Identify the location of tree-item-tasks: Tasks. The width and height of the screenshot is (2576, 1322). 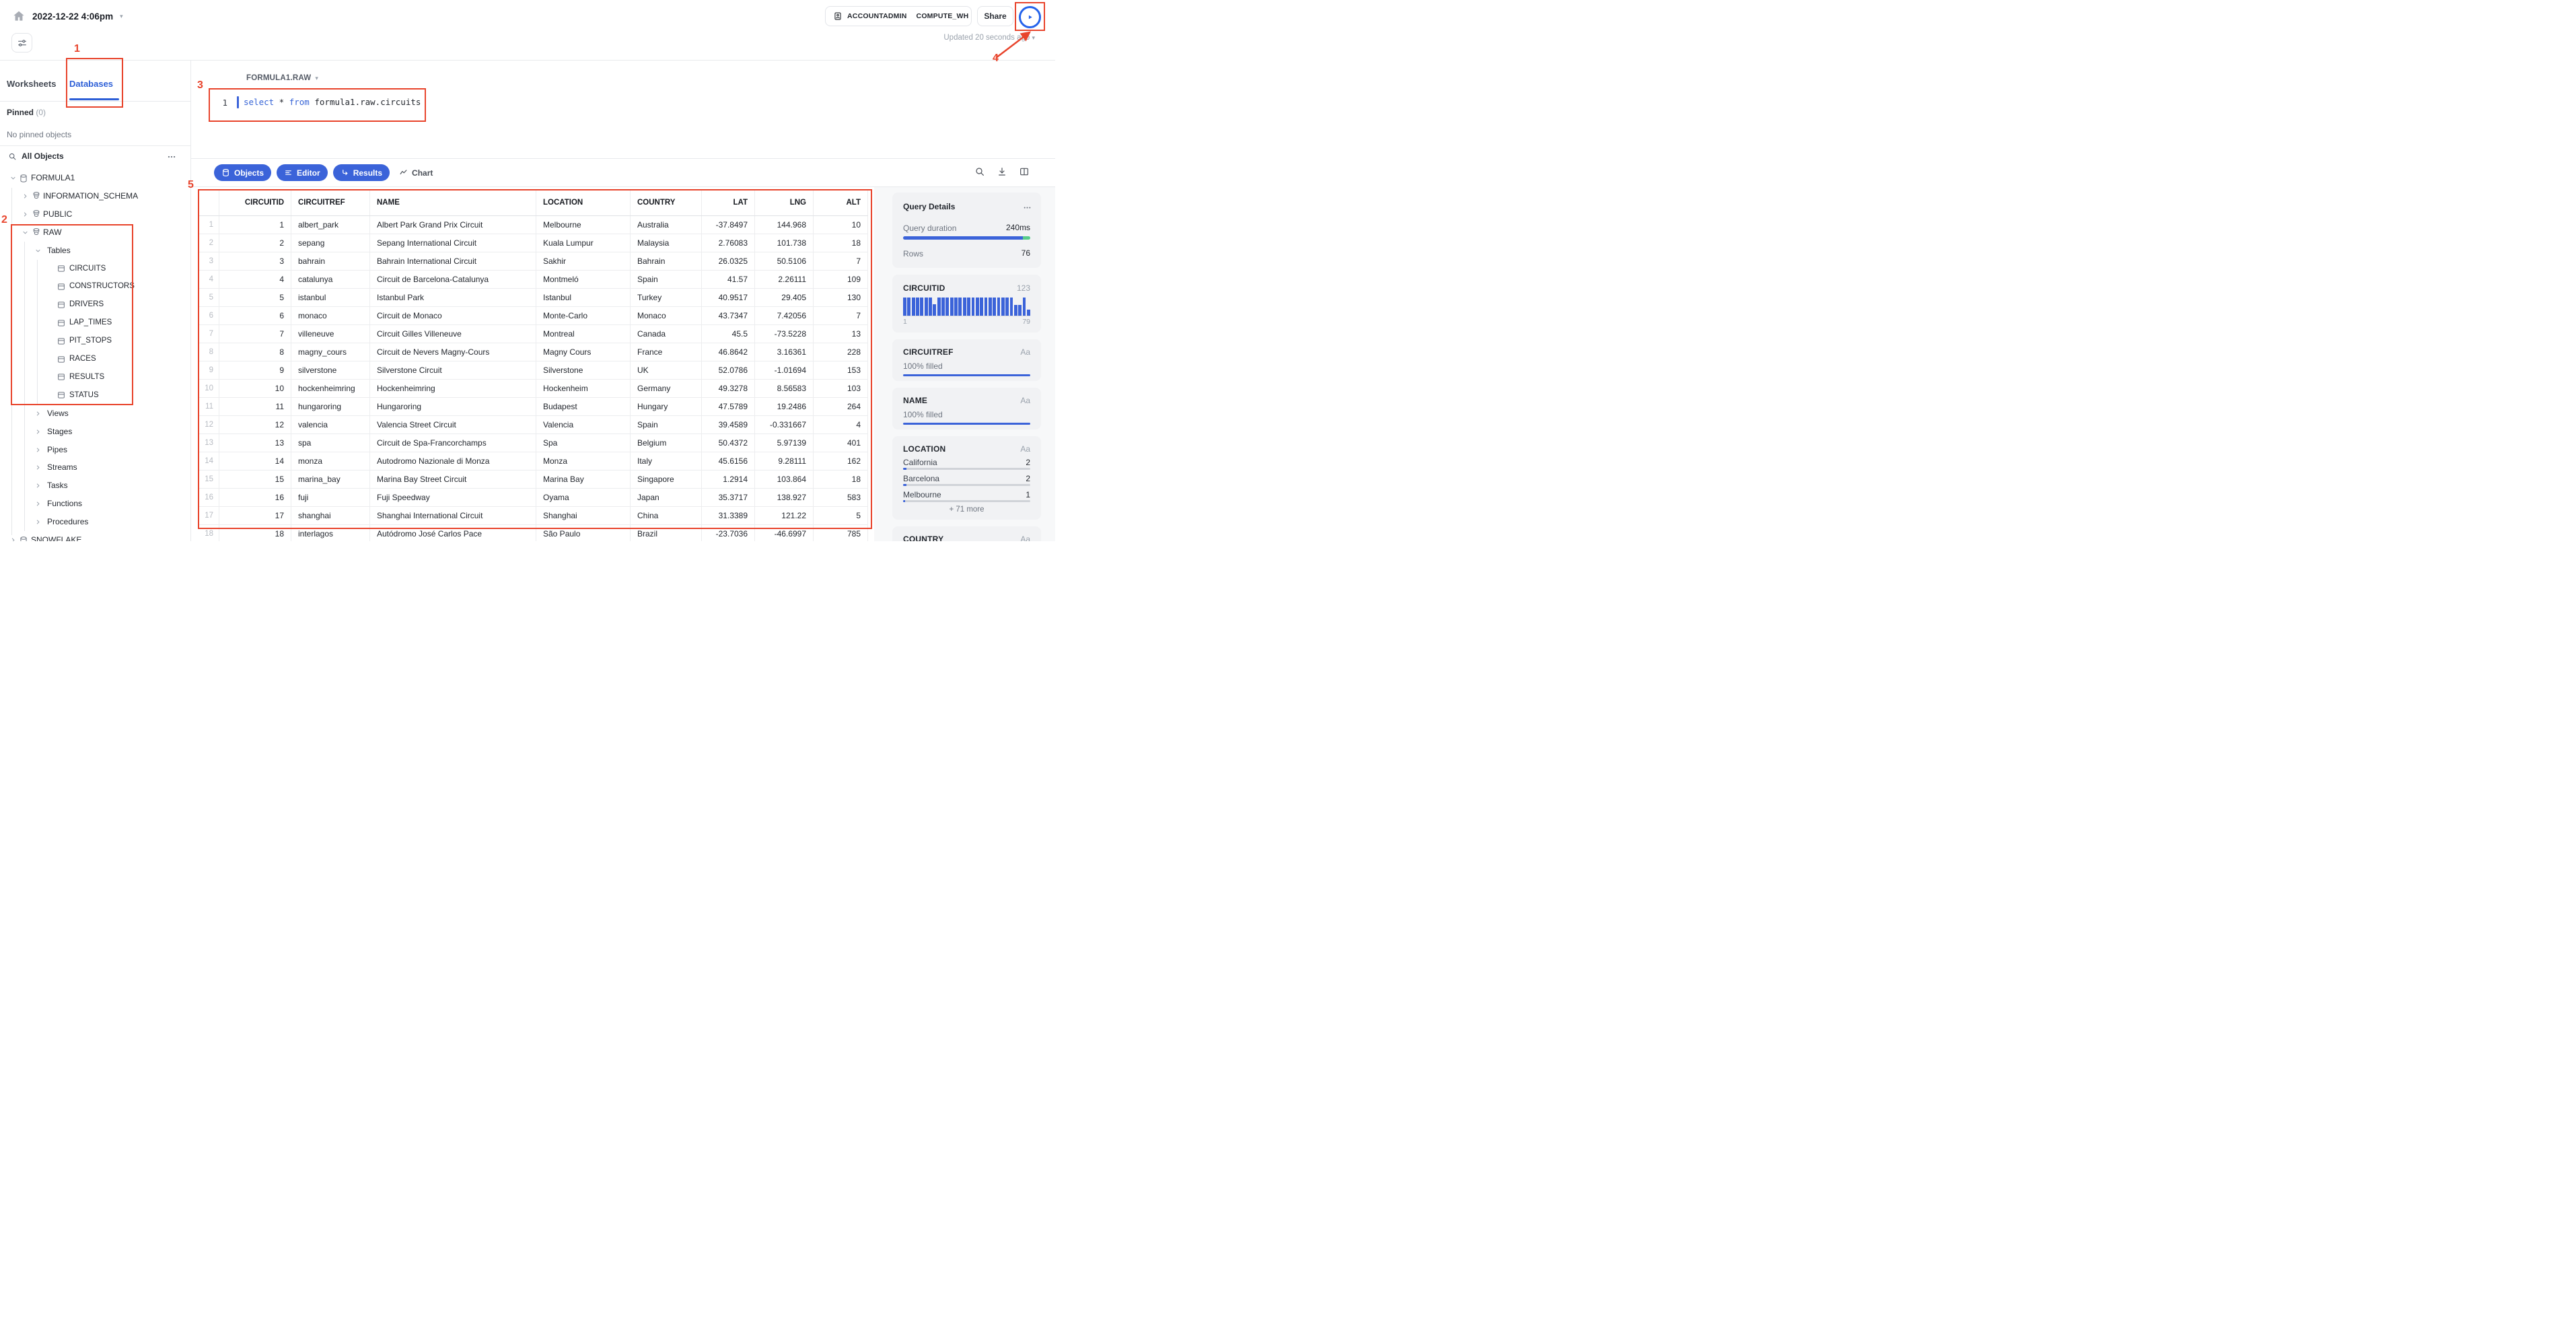
(95, 486).